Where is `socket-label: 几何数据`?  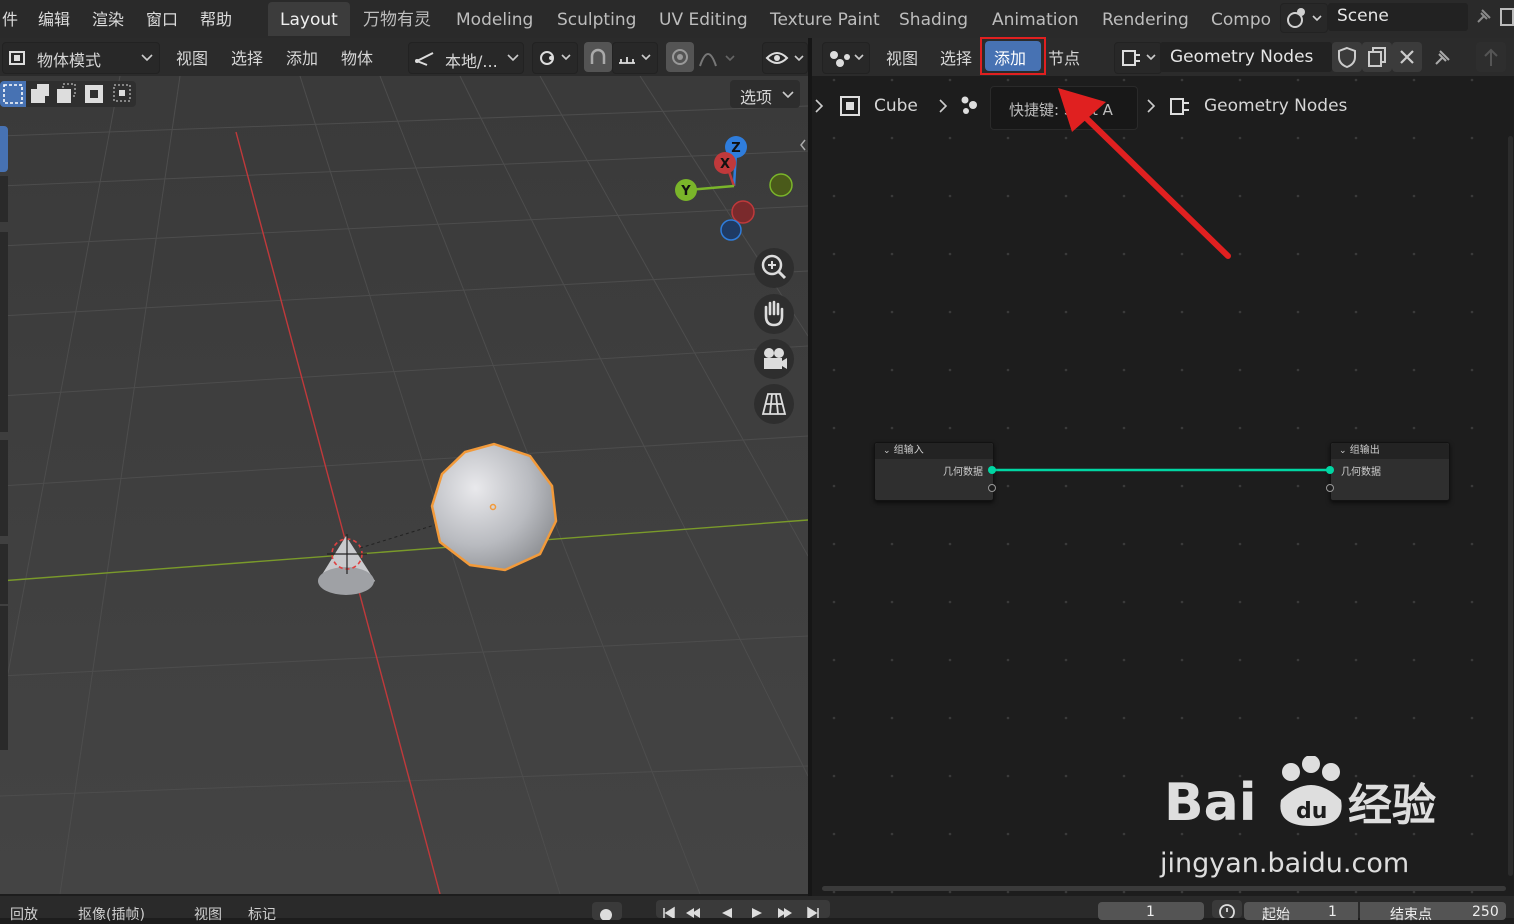 socket-label: 几何数据 is located at coordinates (1361, 472).